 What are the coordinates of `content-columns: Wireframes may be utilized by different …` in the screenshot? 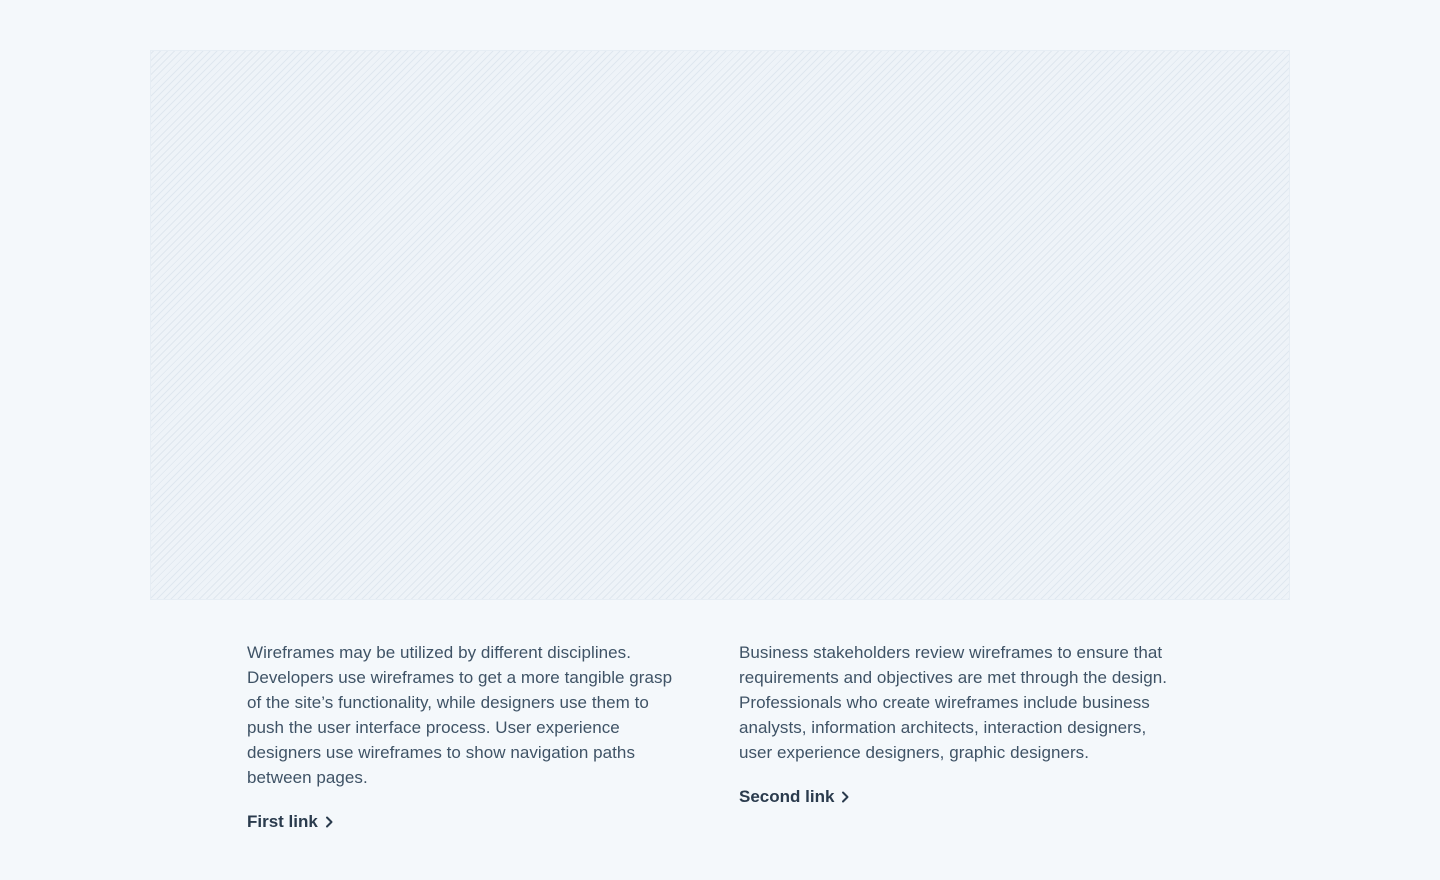 It's located at (720, 736).